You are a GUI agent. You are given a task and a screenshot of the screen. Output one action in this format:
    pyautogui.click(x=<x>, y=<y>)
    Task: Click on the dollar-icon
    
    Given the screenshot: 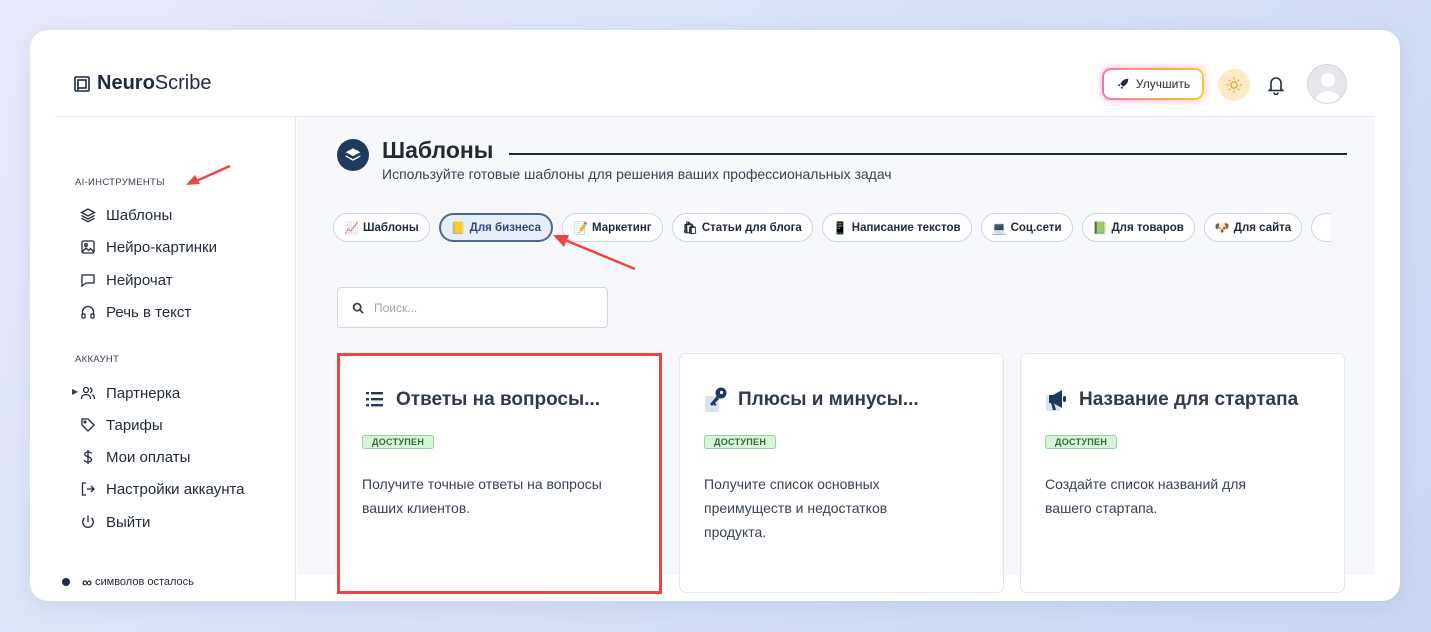 What is the action you would take?
    pyautogui.click(x=88, y=457)
    